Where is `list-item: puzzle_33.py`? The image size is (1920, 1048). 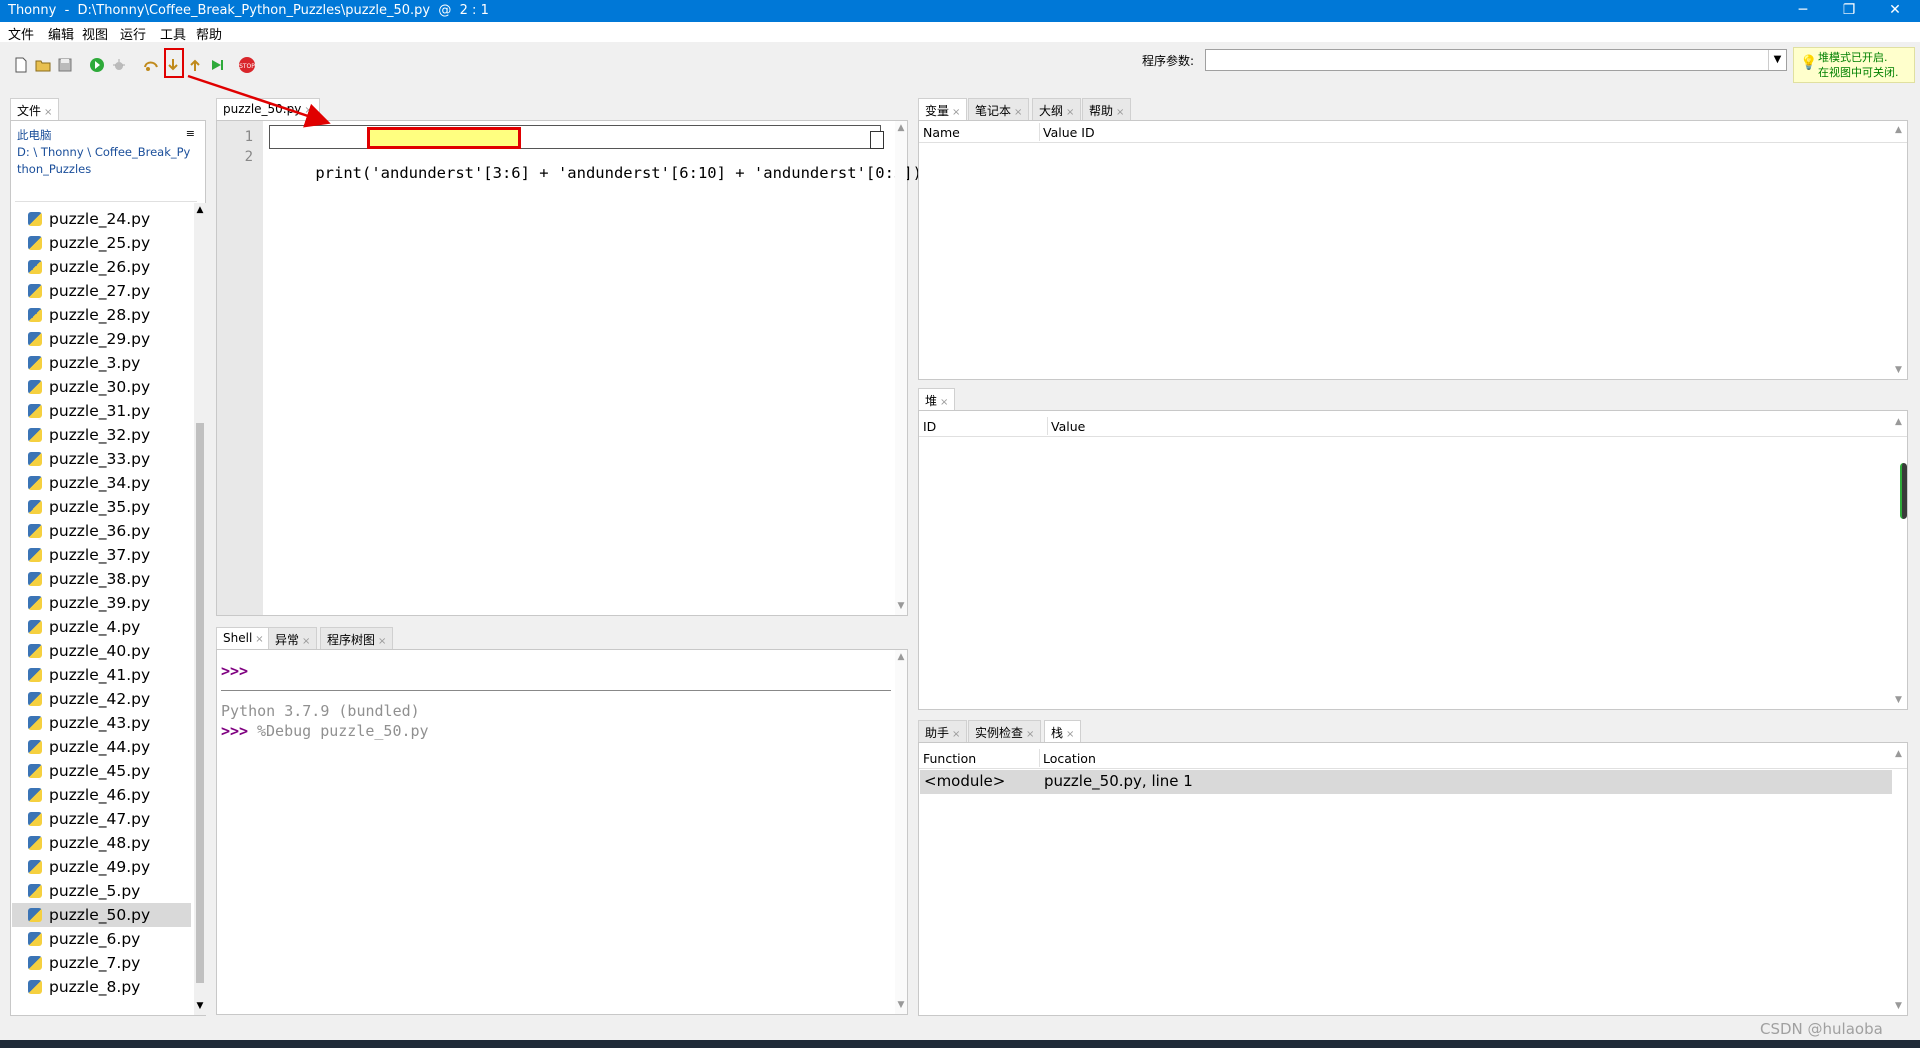 list-item: puzzle_33.py is located at coordinates (101, 459).